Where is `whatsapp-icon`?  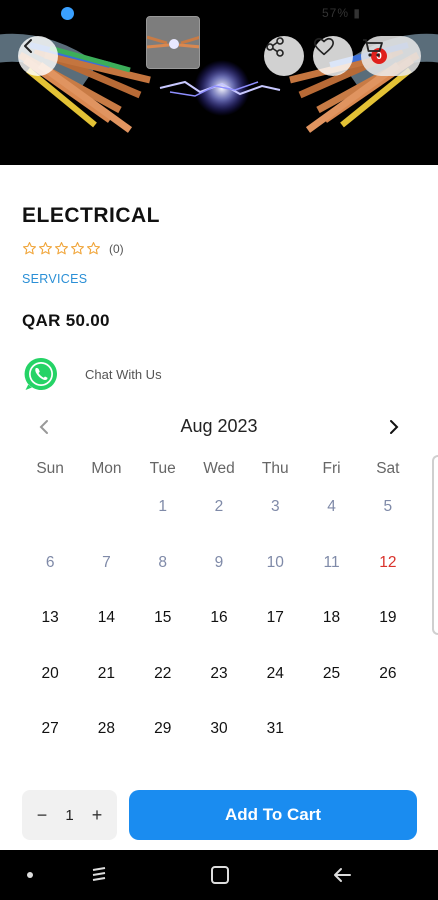 whatsapp-icon is located at coordinates (40, 373).